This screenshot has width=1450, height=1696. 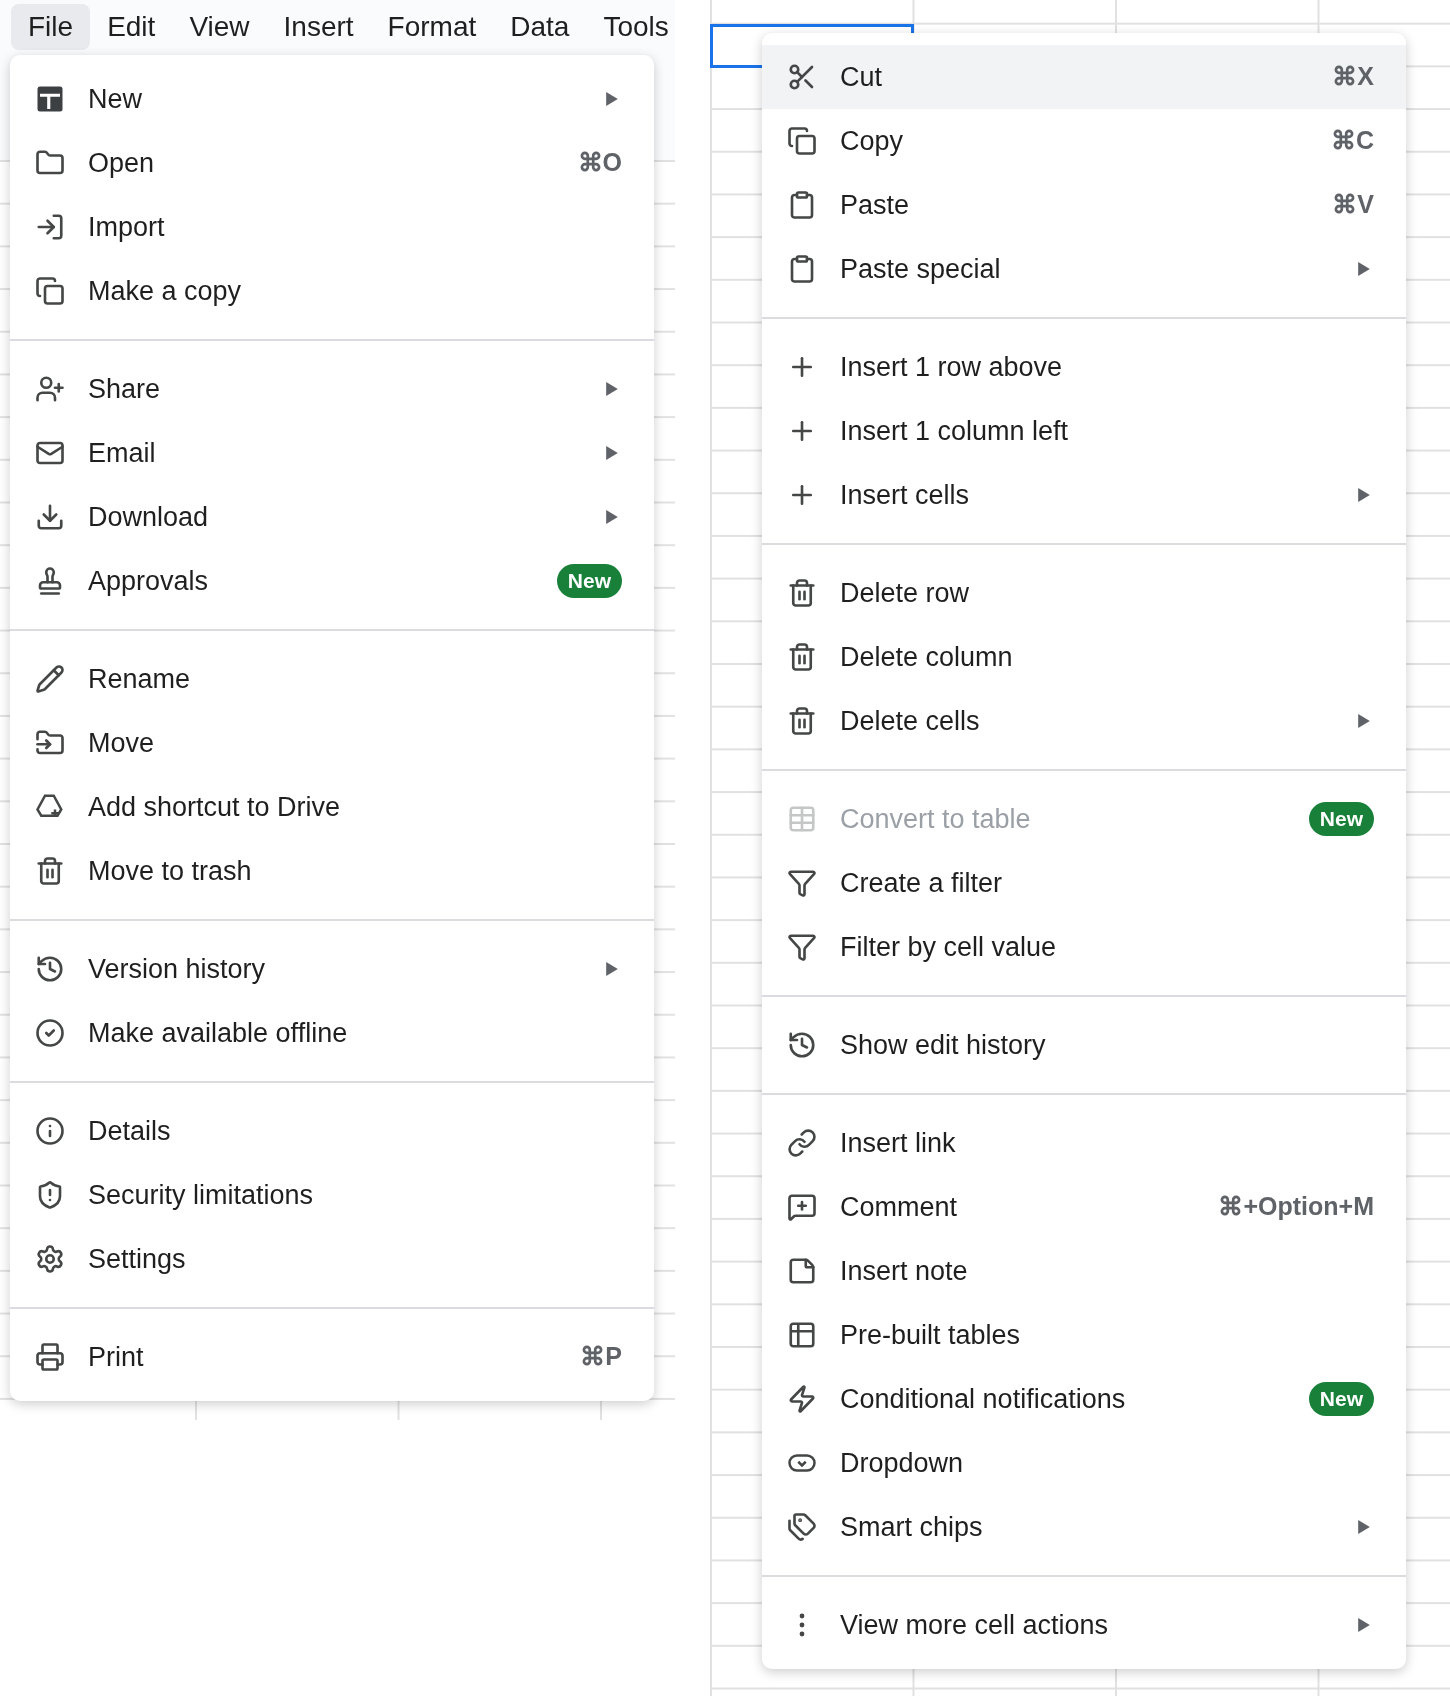 I want to click on link-icon, so click(x=802, y=1143).